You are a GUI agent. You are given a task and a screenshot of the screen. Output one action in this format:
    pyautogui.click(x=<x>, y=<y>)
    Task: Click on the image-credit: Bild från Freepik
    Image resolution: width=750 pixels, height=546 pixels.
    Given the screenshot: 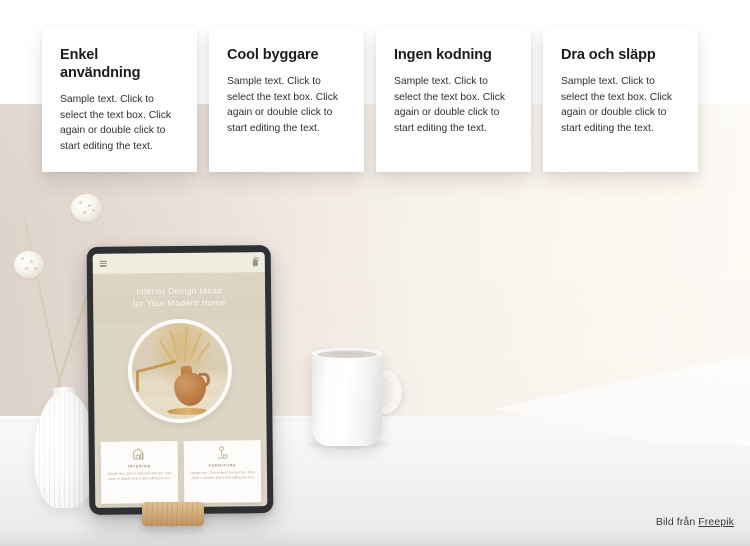 What is the action you would take?
    pyautogui.click(x=695, y=522)
    